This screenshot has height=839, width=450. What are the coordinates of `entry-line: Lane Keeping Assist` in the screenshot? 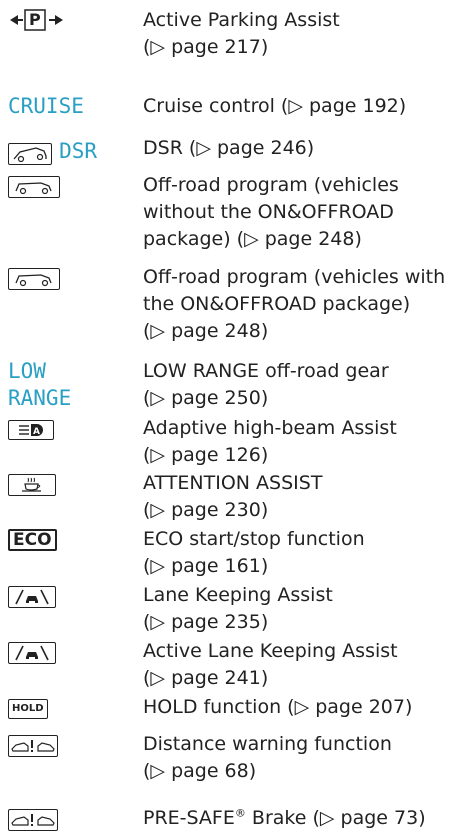 It's located at (238, 595).